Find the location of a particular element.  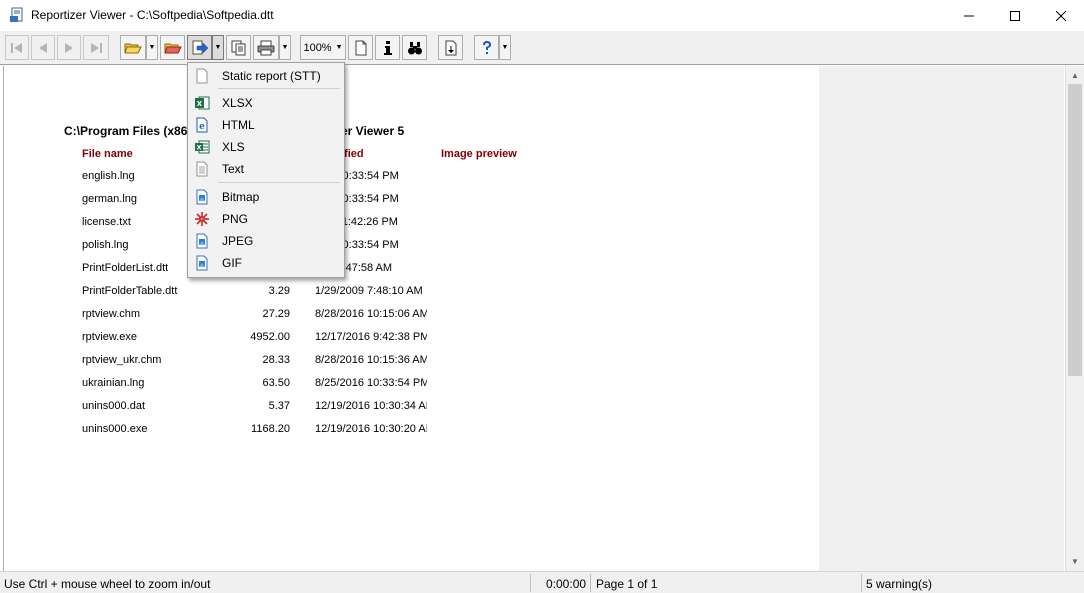

prev-page-icon is located at coordinates (43, 47).